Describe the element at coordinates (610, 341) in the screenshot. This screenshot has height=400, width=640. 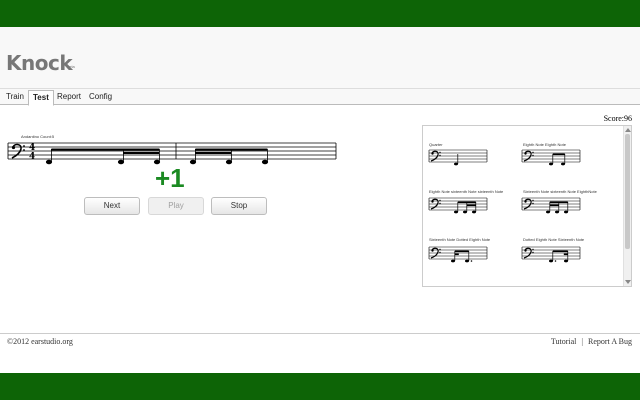
I see `report-bug-link: Report A Bug` at that location.